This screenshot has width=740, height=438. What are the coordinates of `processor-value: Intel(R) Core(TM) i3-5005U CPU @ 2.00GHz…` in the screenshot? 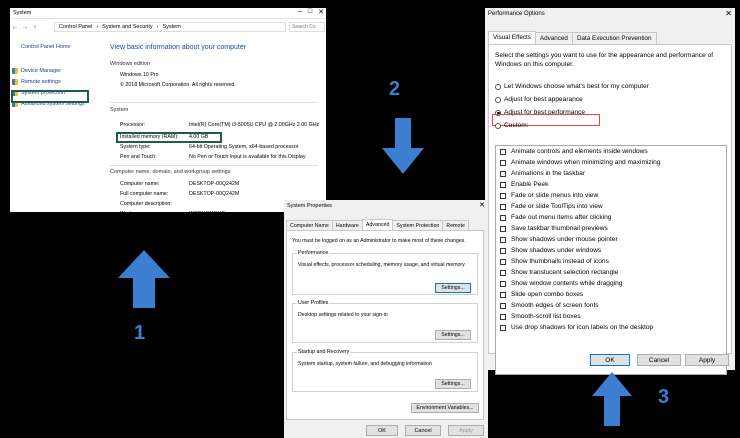 It's located at (254, 125).